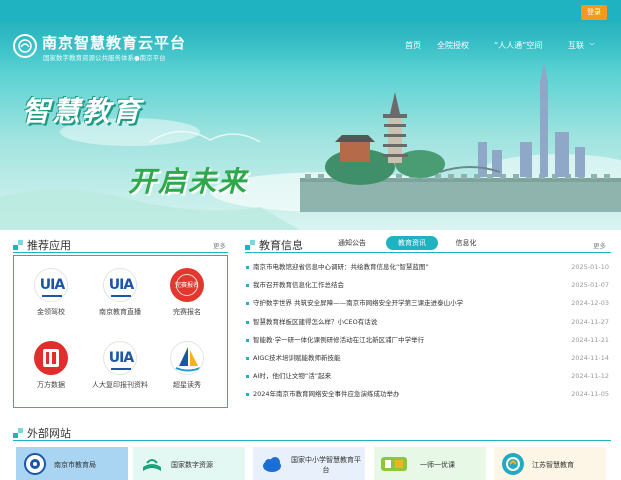 The height and width of the screenshot is (480, 621). I want to click on red-seal-icon: 完赛报名, so click(187, 285).